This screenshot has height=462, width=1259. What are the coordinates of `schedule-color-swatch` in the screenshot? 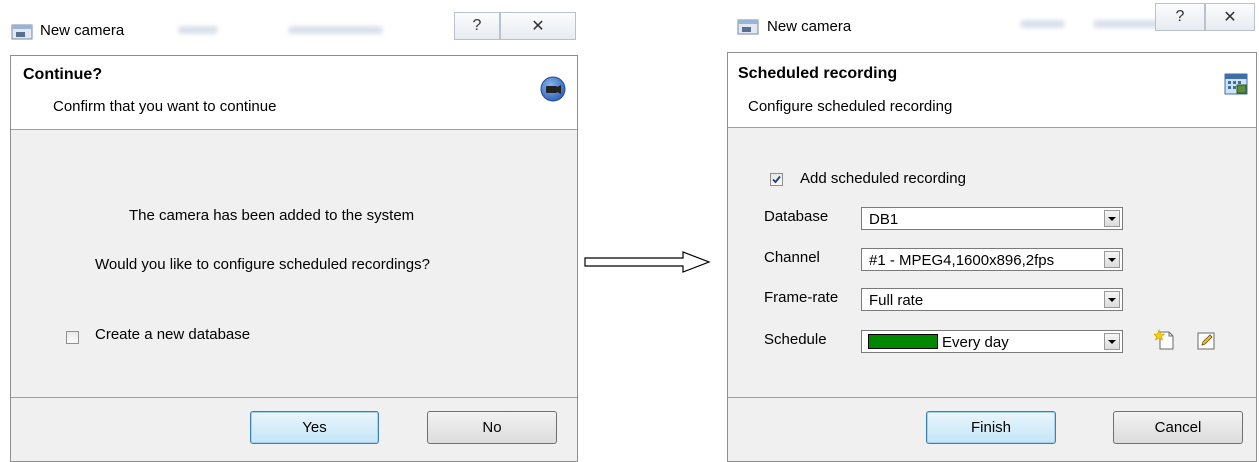 It's located at (903, 341).